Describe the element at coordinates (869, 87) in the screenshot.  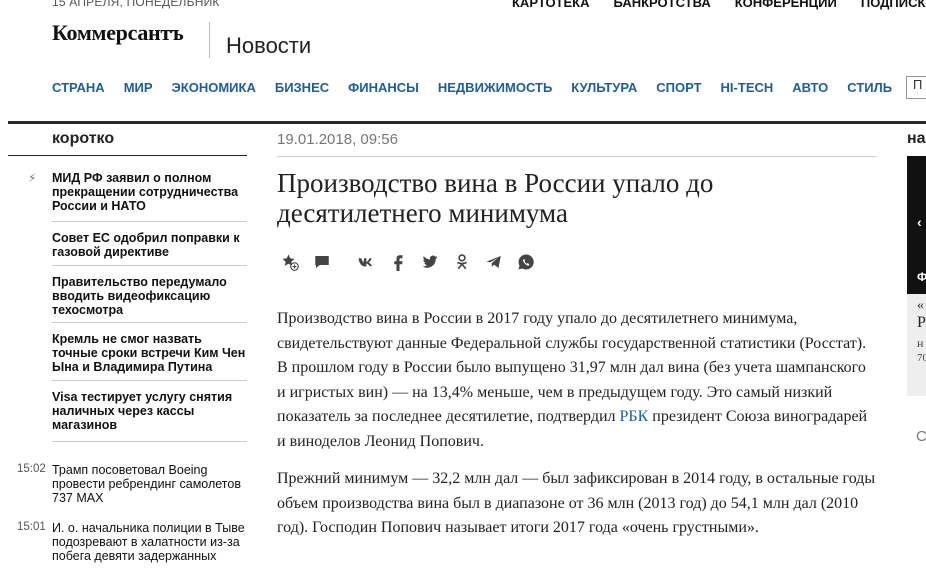
I see `nav-item-stil: СТИЛЬ` at that location.